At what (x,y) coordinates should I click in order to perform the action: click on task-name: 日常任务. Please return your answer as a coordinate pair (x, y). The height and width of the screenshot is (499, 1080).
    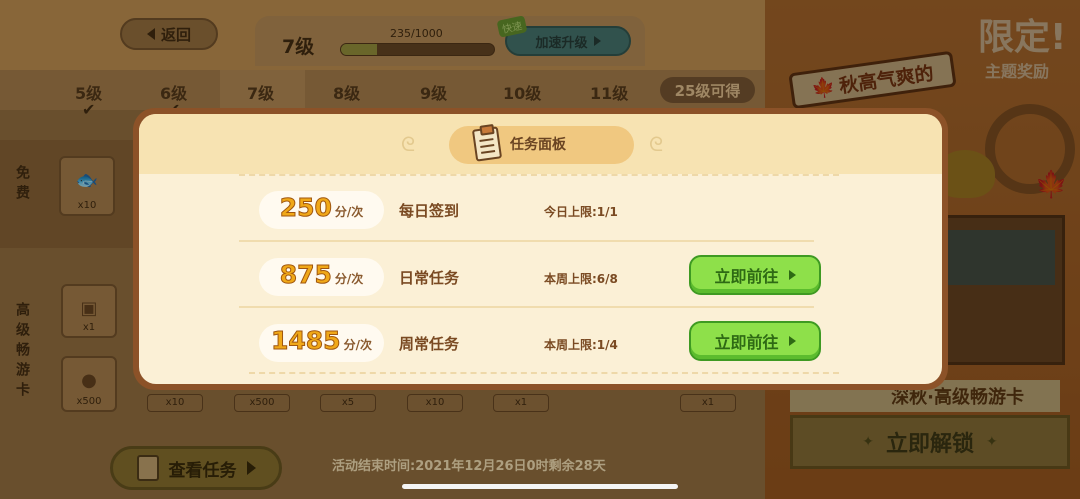
    Looking at the image, I should click on (429, 278).